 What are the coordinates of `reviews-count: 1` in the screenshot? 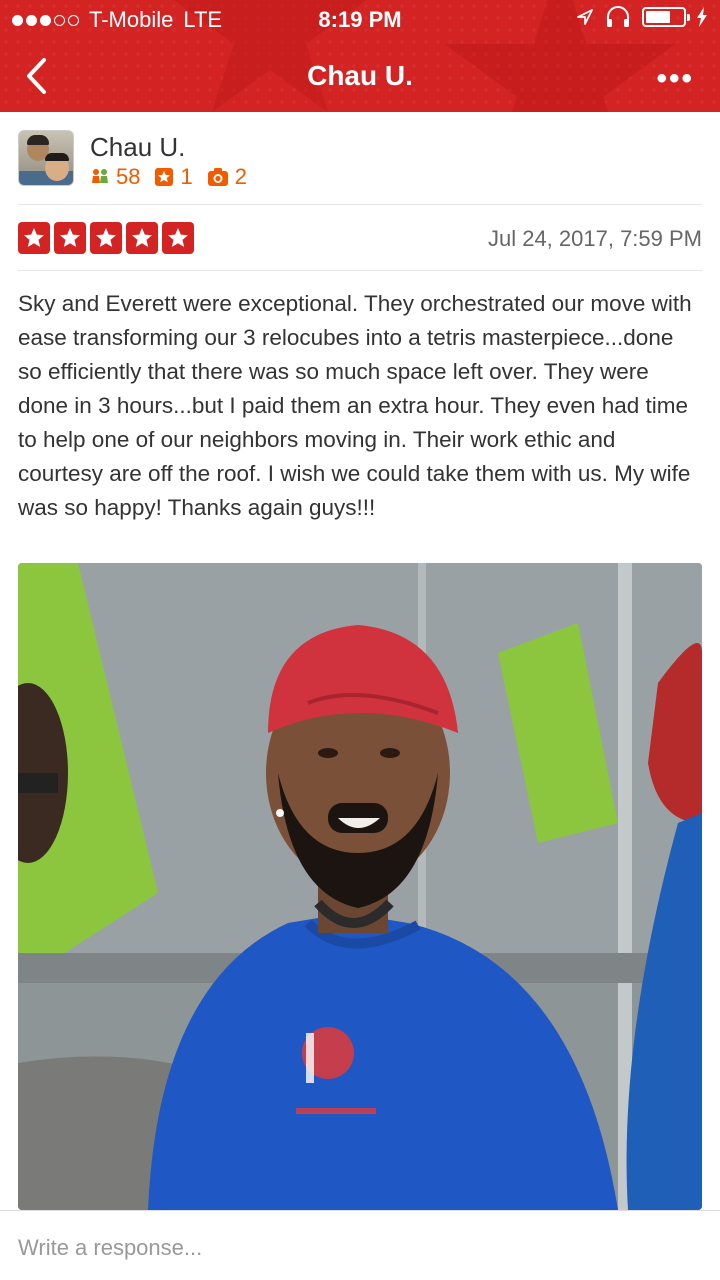 It's located at (173, 177).